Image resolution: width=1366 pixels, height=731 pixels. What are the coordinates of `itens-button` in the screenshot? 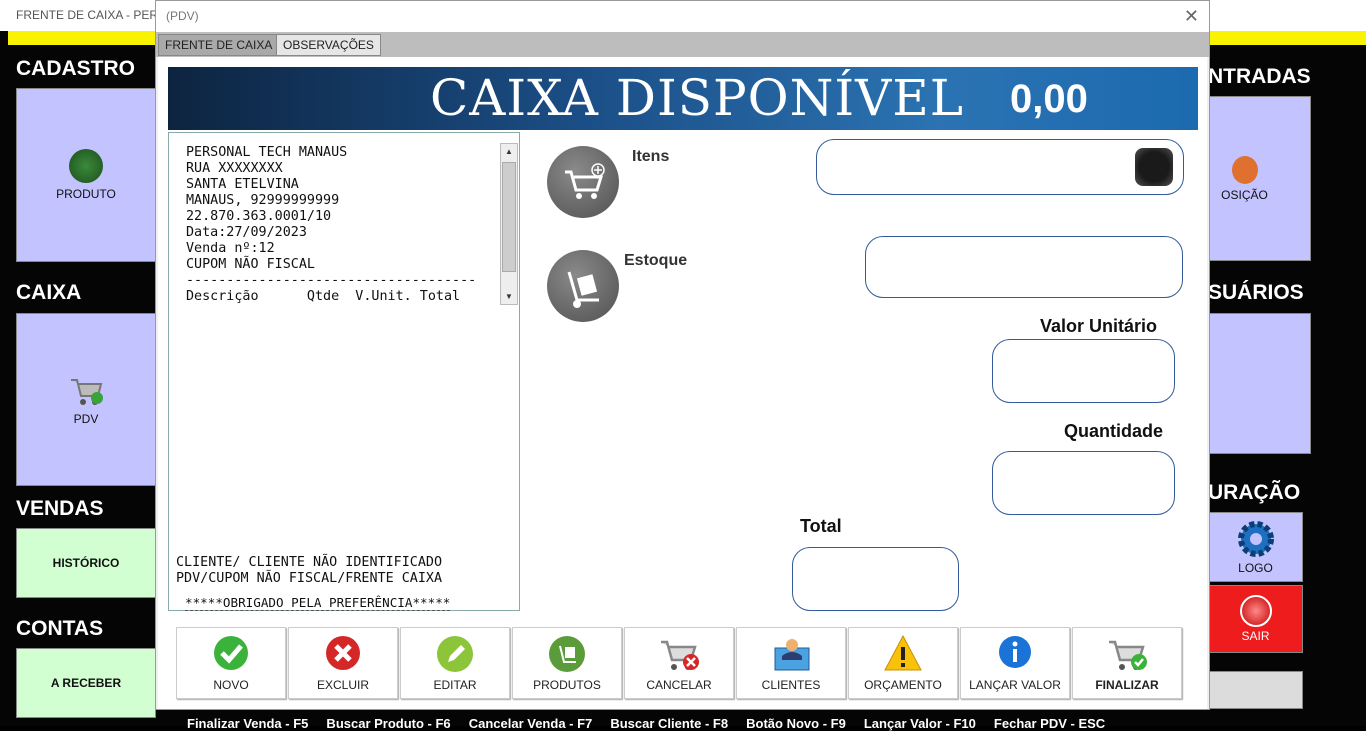 It's located at (583, 182).